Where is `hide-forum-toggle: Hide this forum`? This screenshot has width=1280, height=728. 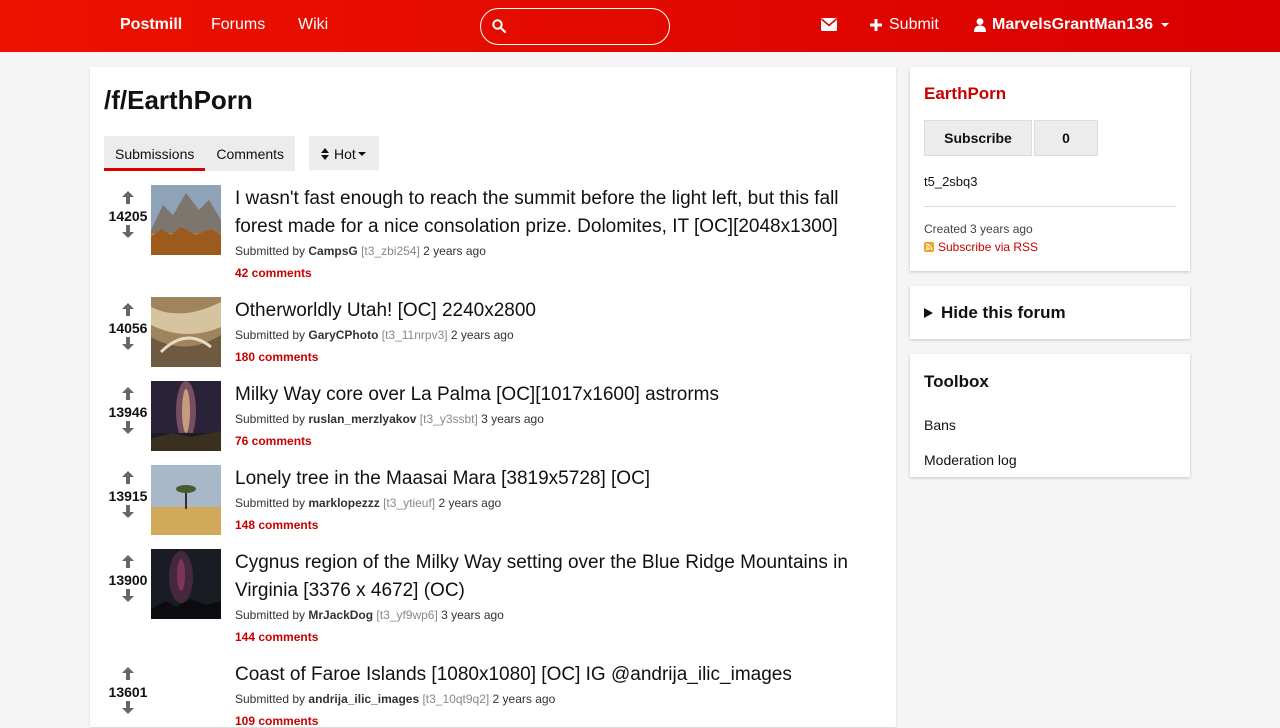 hide-forum-toggle: Hide this forum is located at coordinates (995, 313).